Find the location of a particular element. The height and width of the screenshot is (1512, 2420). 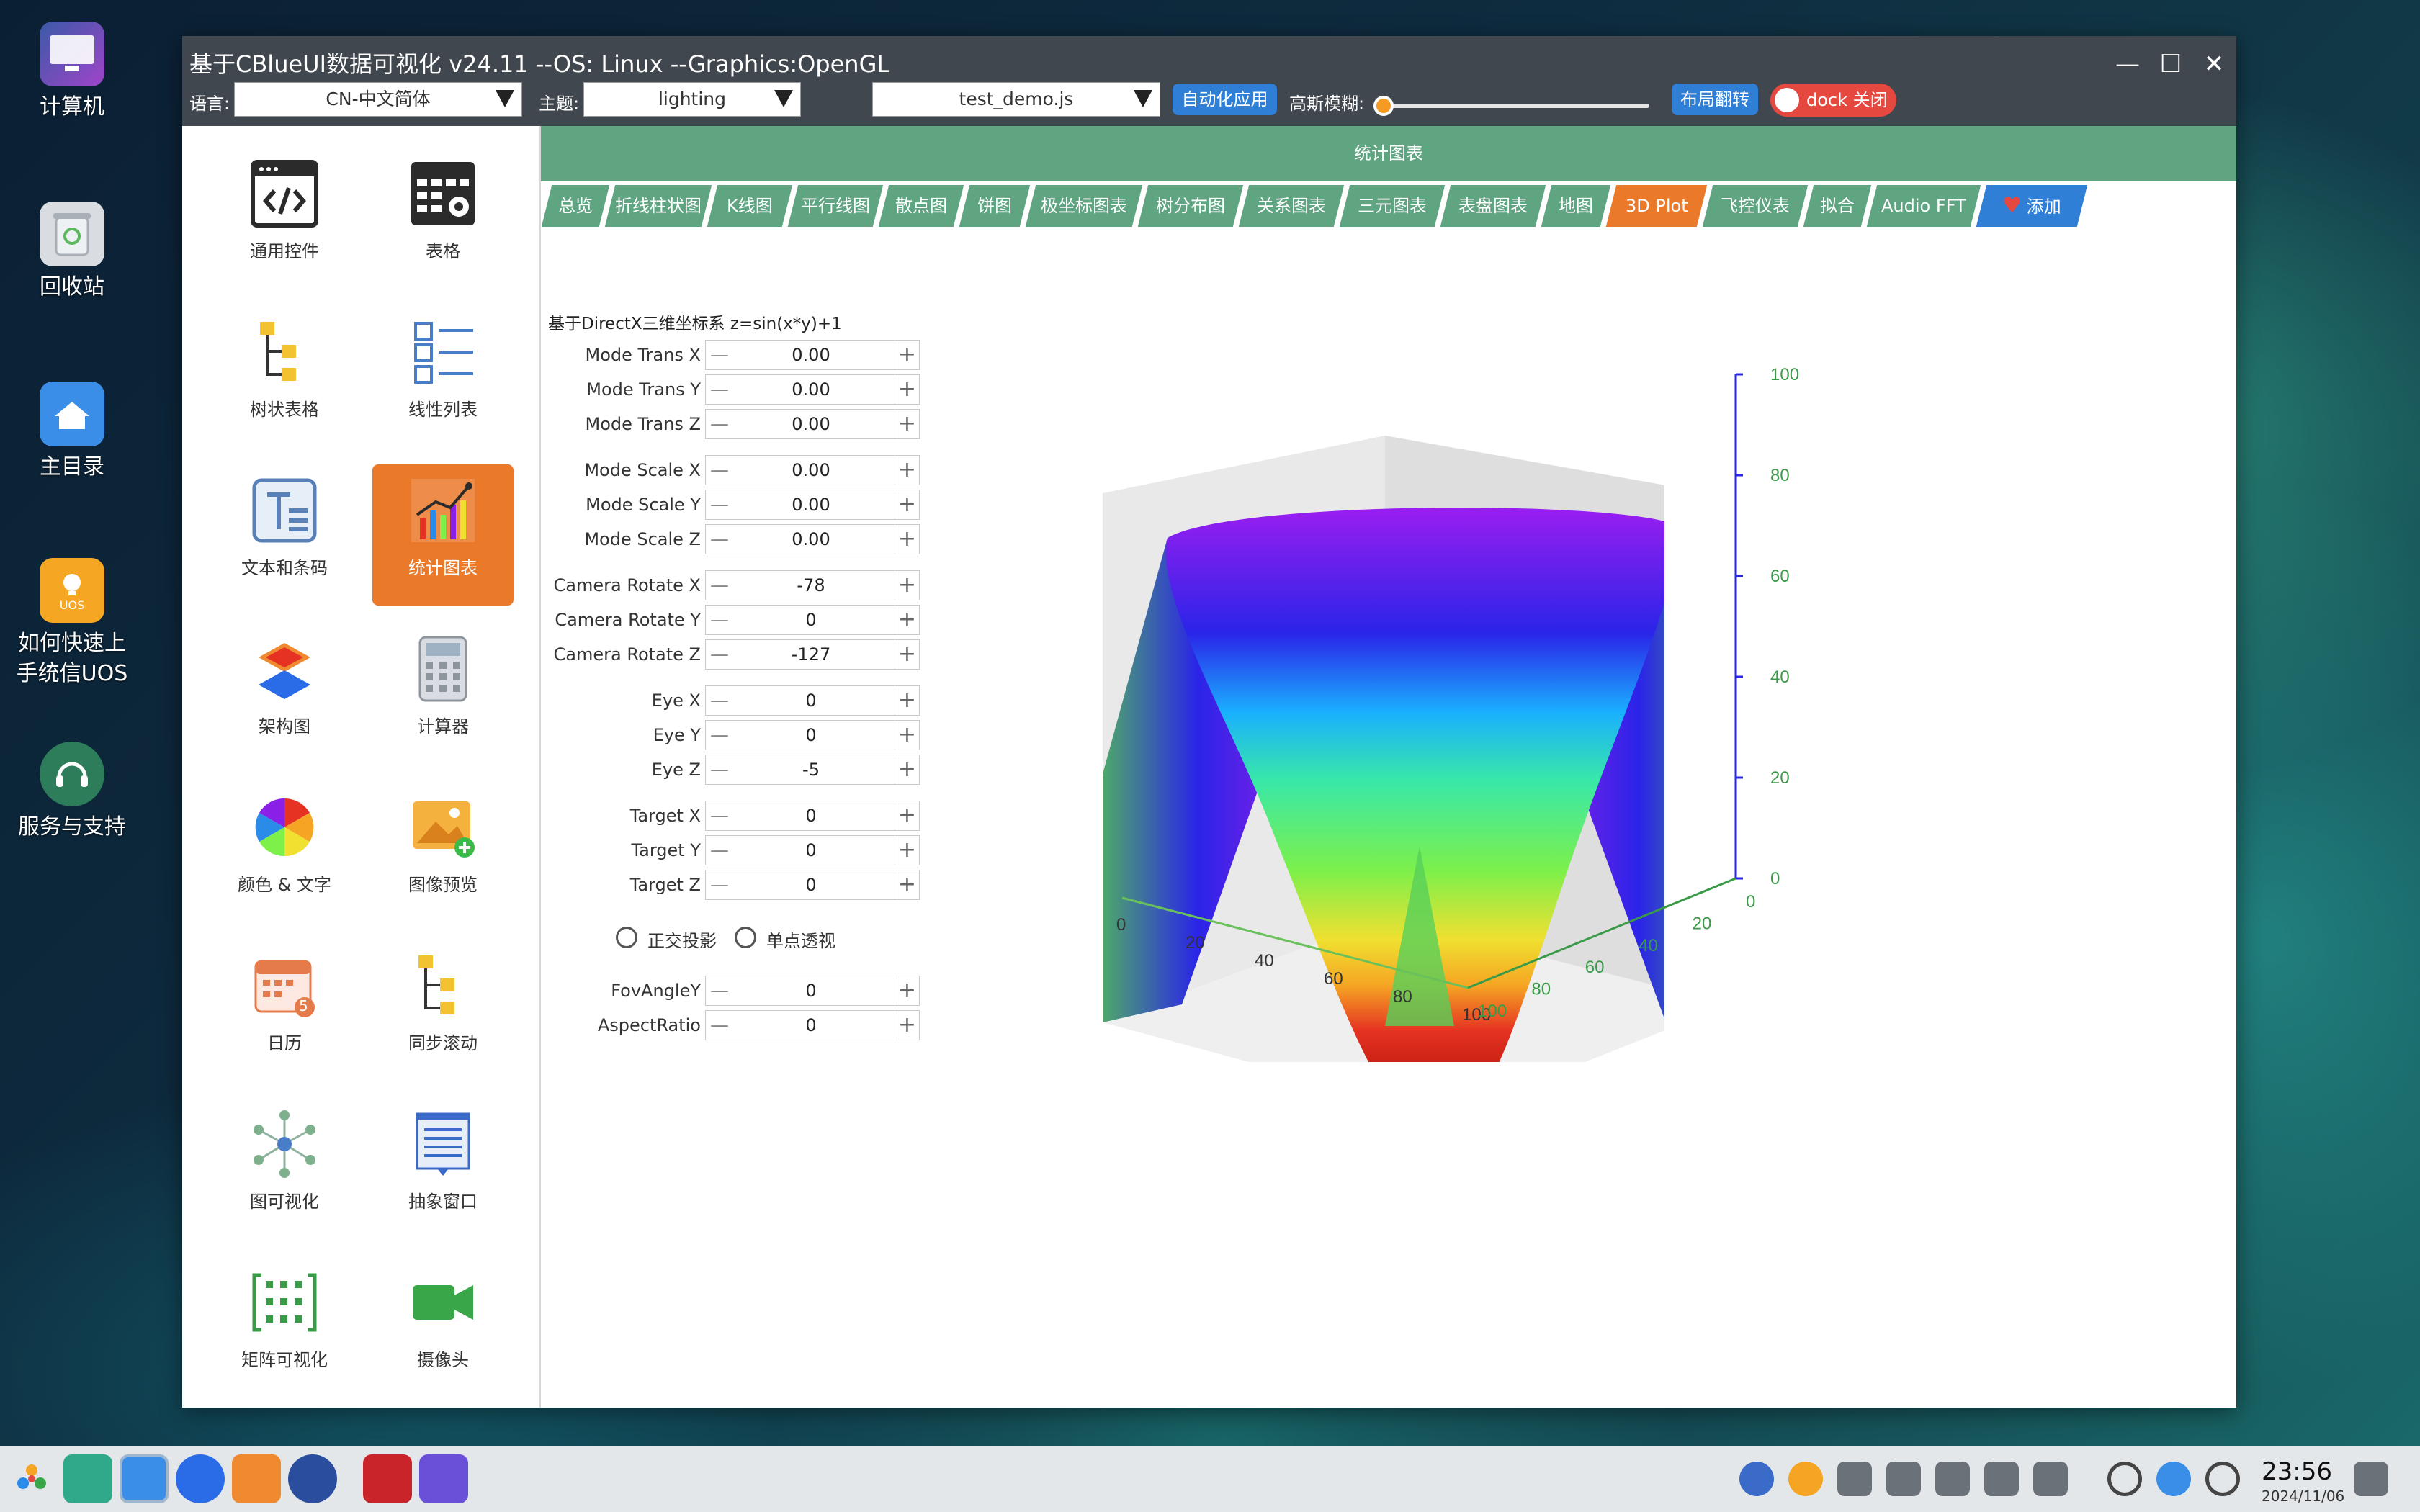

nav-item-general-controls: 通用控件 is located at coordinates (284, 218).